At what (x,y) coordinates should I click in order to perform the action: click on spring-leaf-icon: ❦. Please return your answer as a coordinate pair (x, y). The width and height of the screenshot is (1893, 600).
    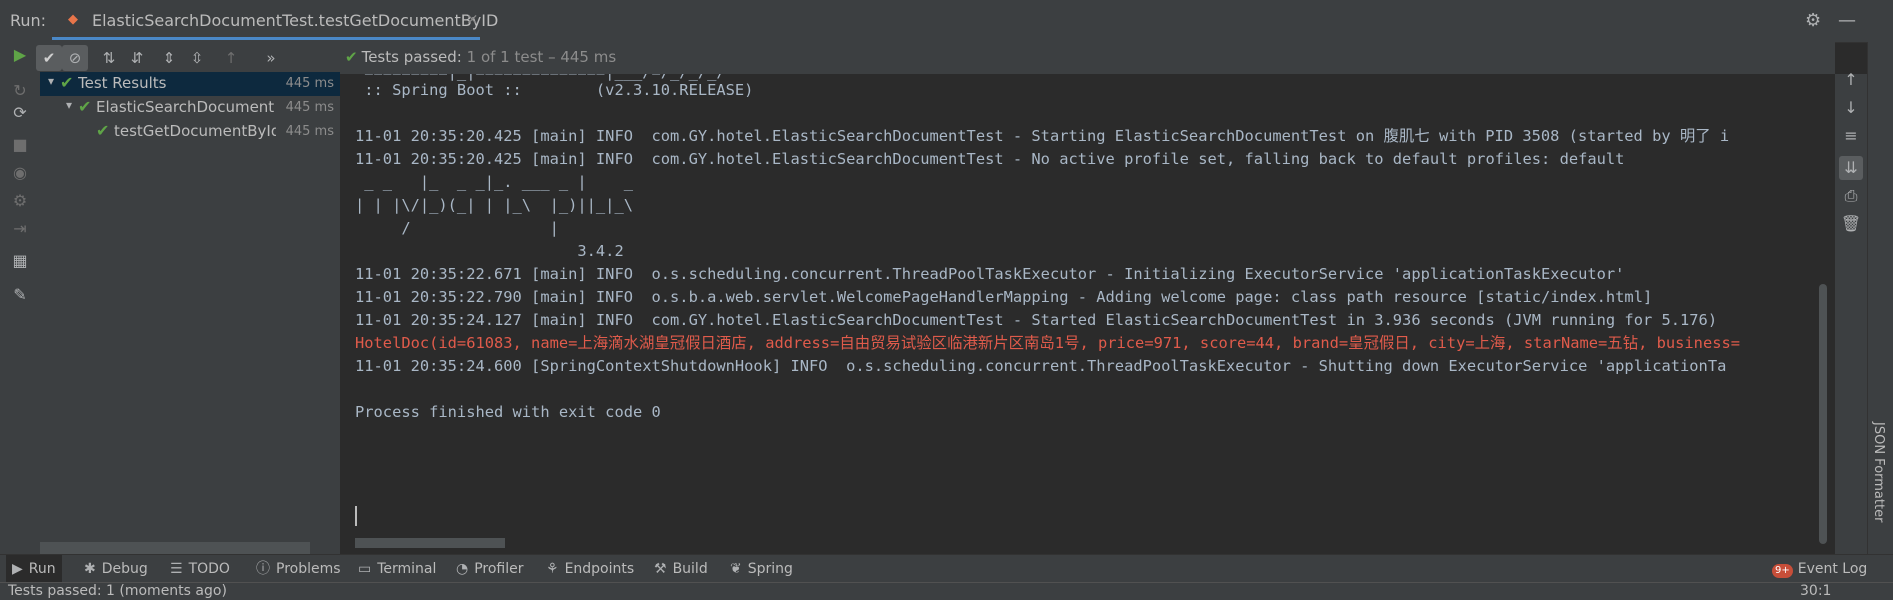
    Looking at the image, I should click on (736, 569).